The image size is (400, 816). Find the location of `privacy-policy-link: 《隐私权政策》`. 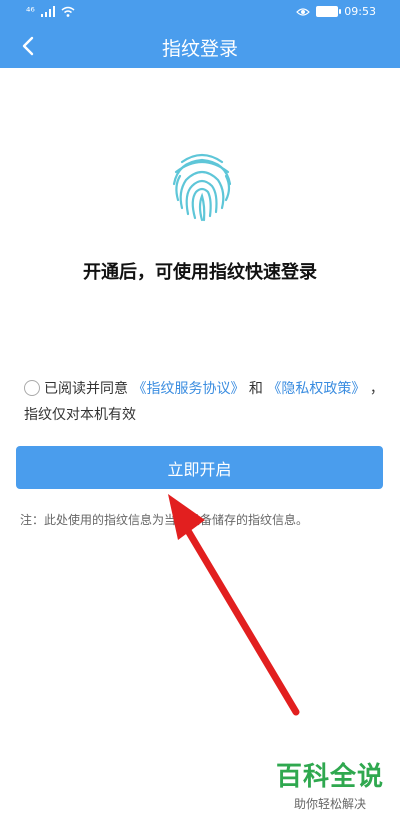

privacy-policy-link: 《隐私权政策》 is located at coordinates (316, 389).